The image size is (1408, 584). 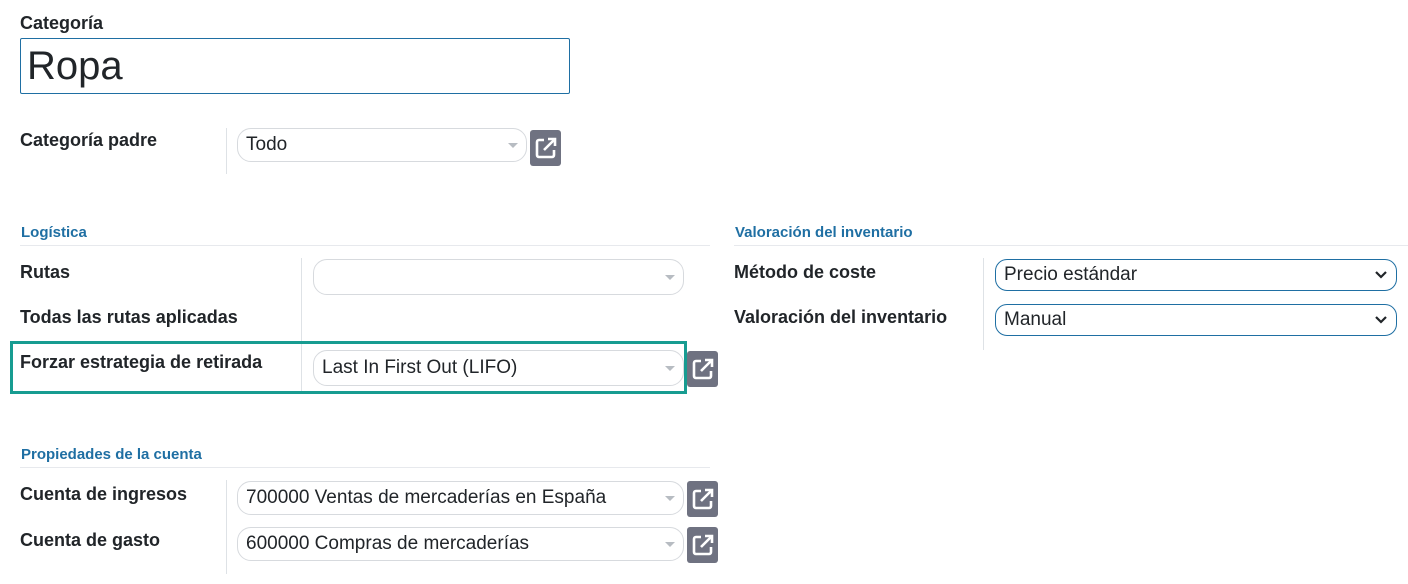 What do you see at coordinates (420, 367) in the screenshot?
I see `removal-strategy-value: Last In First Out (LIFO)` at bounding box center [420, 367].